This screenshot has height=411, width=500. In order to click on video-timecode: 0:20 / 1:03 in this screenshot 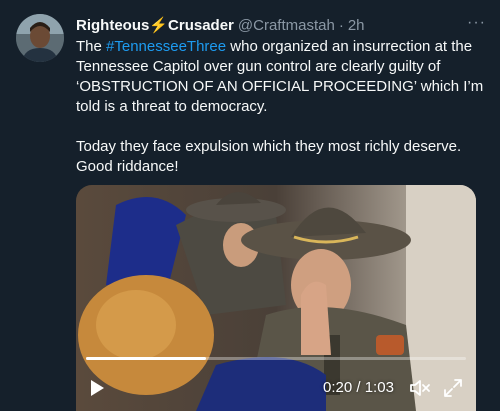, I will do `click(358, 387)`.